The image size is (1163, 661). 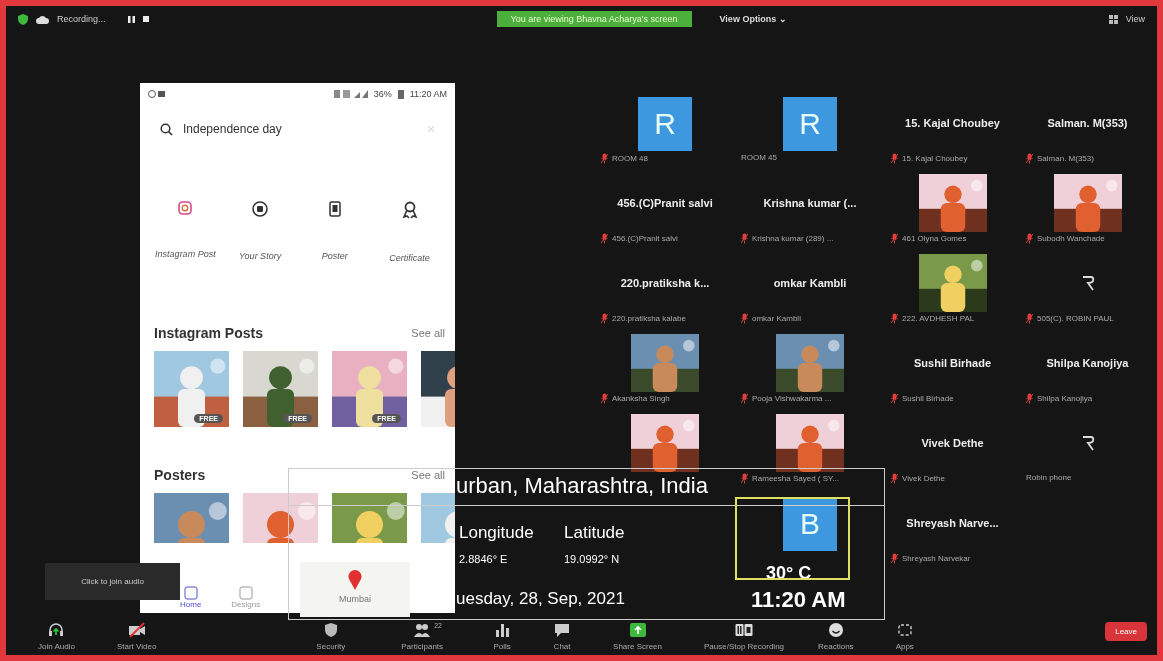 What do you see at coordinates (753, 19) in the screenshot?
I see `view-options-menu: View Options ⌄` at bounding box center [753, 19].